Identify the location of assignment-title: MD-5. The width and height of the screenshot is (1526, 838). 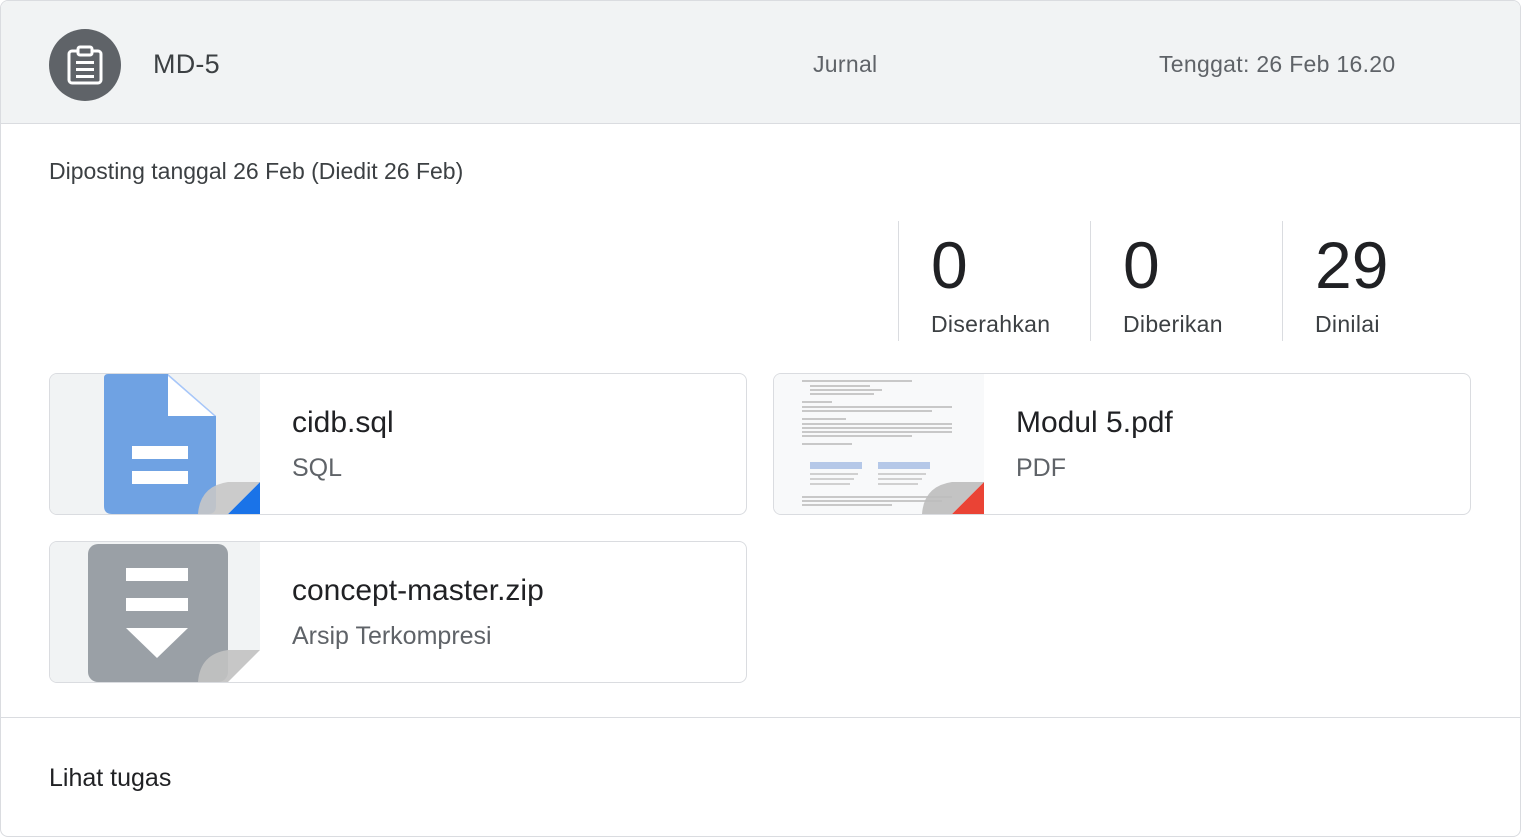
(186, 64).